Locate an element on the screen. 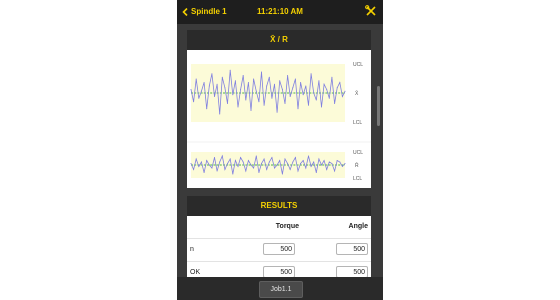 The width and height of the screenshot is (560, 300). range-mean-label: R̄ is located at coordinates (357, 165).